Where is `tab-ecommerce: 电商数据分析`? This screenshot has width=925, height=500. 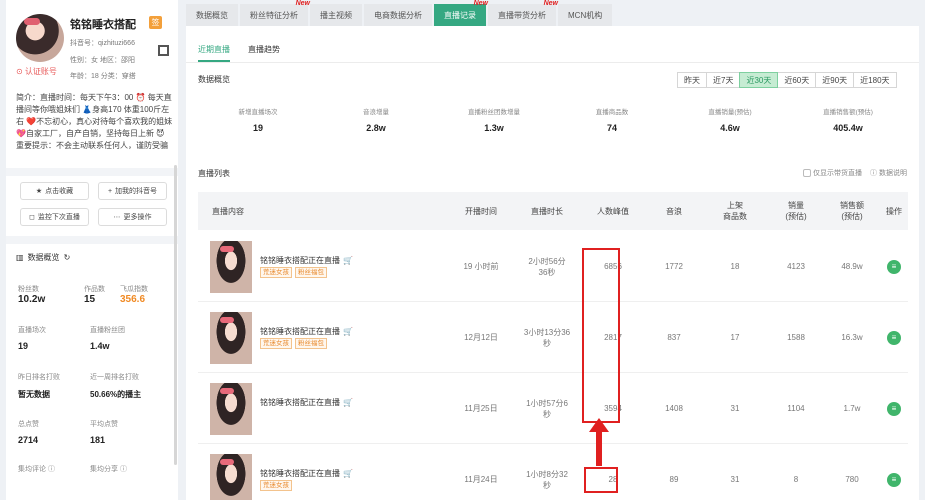 tab-ecommerce: 电商数据分析 is located at coordinates (398, 15).